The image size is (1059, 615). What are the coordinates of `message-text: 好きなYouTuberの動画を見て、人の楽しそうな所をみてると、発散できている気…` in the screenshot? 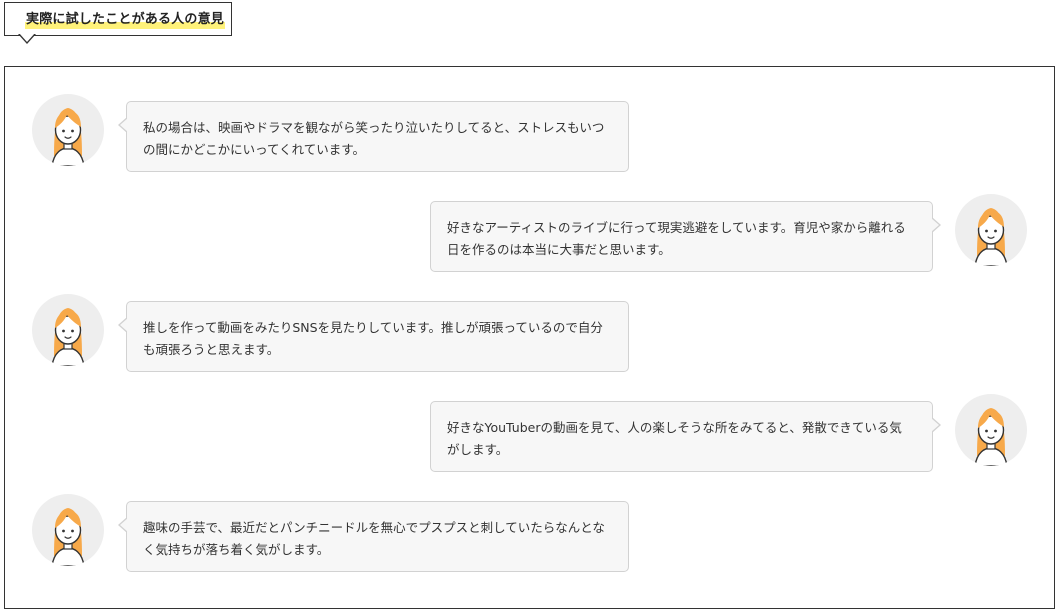 It's located at (674, 438).